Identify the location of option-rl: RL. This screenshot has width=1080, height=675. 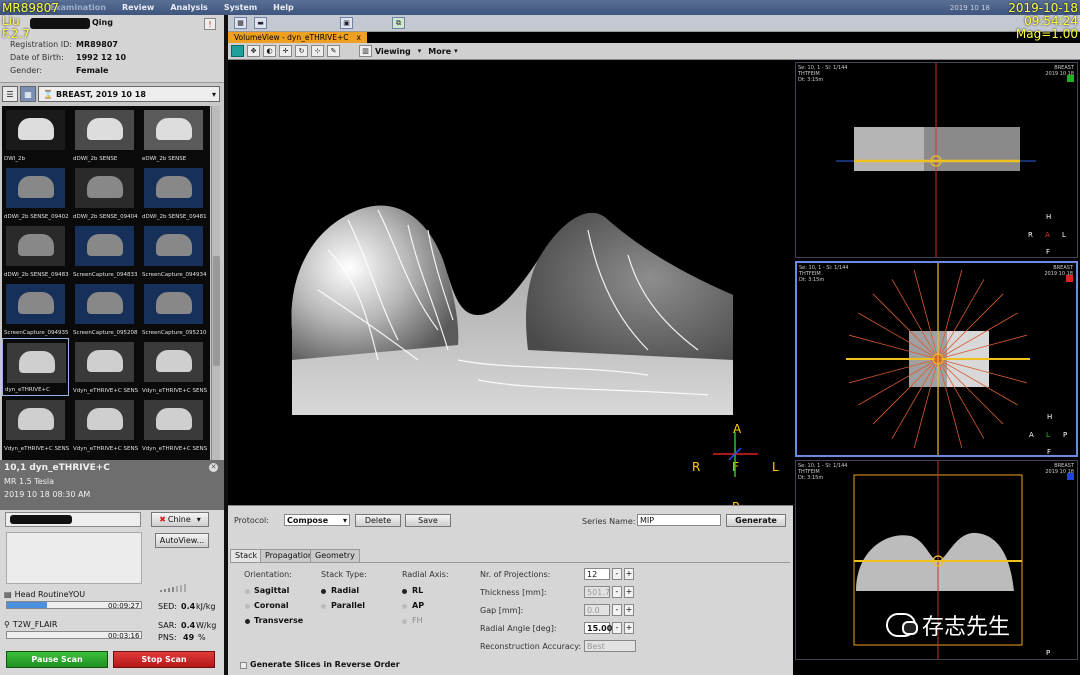
(417, 590).